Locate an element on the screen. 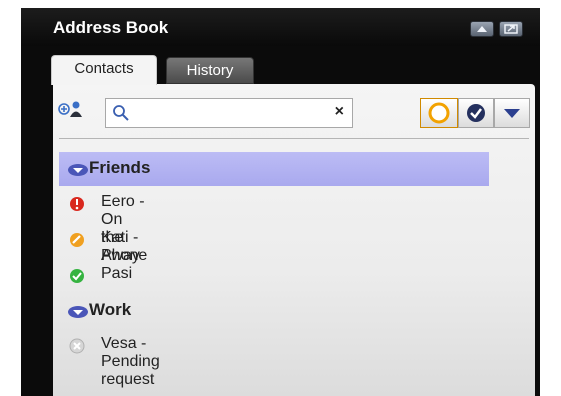 The width and height of the screenshot is (561, 396). status-check-button is located at coordinates (476, 113).